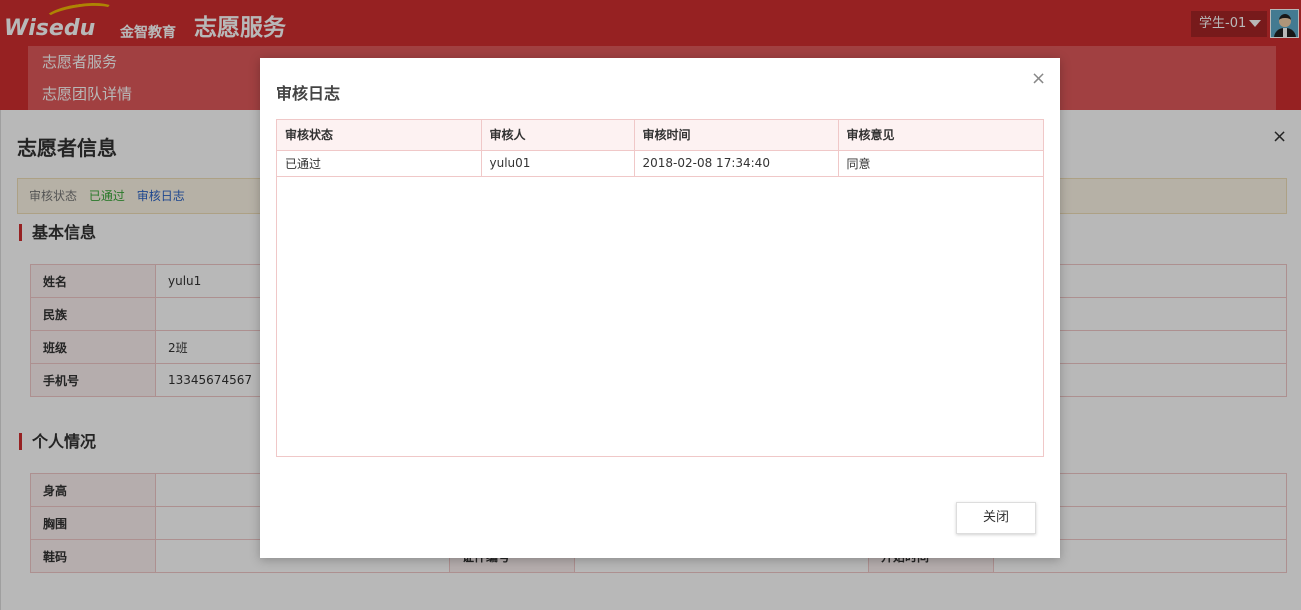 This screenshot has width=1301, height=610. I want to click on dialog-title: 审核日志, so click(308, 93).